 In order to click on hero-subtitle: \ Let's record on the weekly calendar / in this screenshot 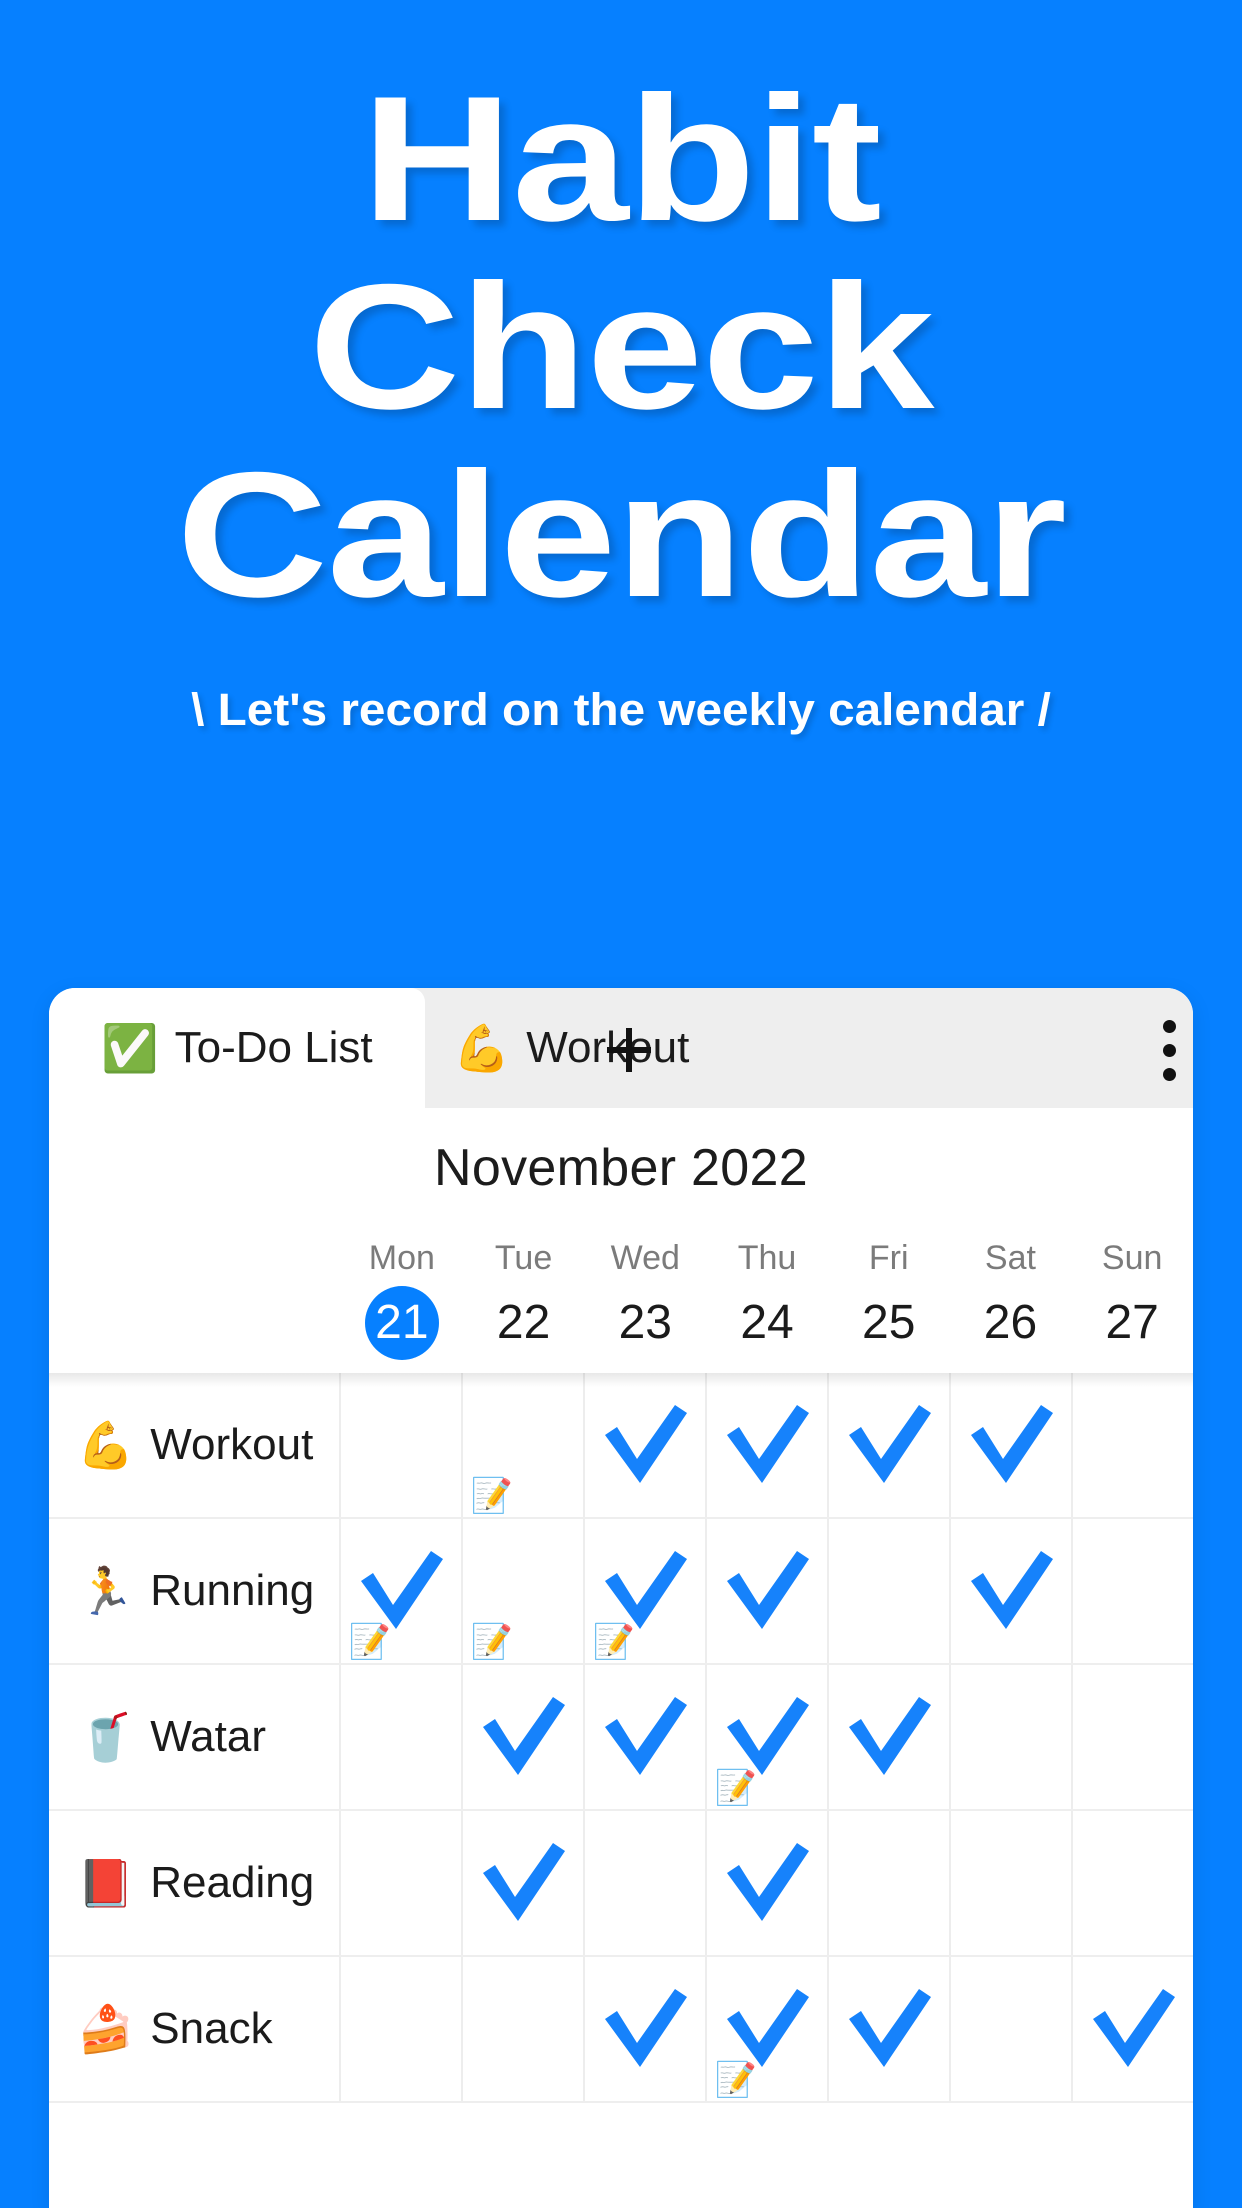, I will do `click(621, 709)`.